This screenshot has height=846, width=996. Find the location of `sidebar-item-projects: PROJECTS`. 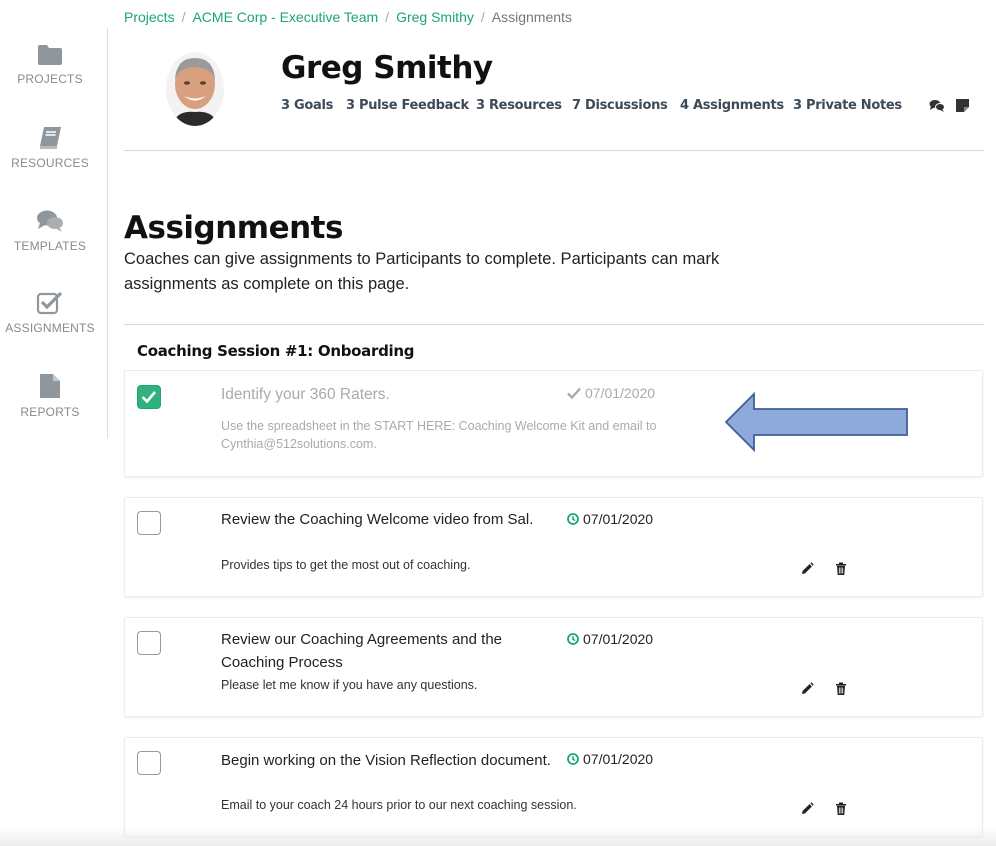

sidebar-item-projects: PROJECTS is located at coordinates (50, 65).